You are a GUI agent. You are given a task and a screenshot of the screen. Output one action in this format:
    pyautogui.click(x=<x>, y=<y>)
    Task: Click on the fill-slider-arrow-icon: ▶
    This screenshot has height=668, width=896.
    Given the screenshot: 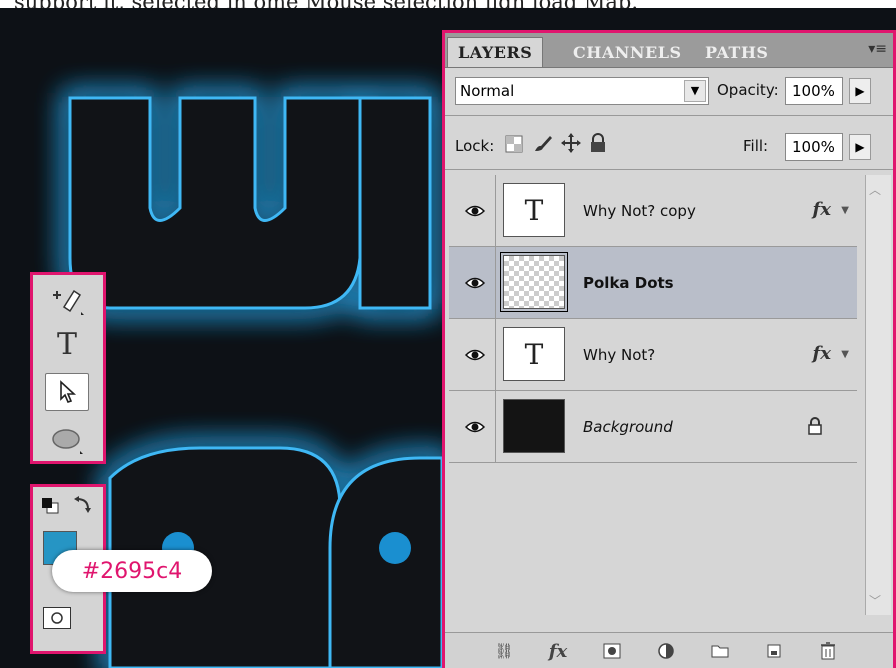 What is the action you would take?
    pyautogui.click(x=860, y=147)
    